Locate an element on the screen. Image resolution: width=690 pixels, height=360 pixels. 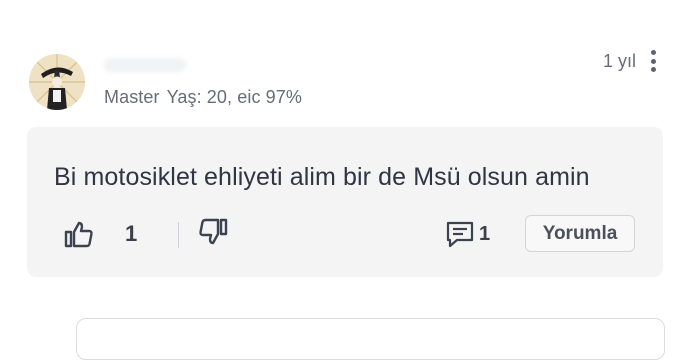
replies-button is located at coordinates (460, 234).